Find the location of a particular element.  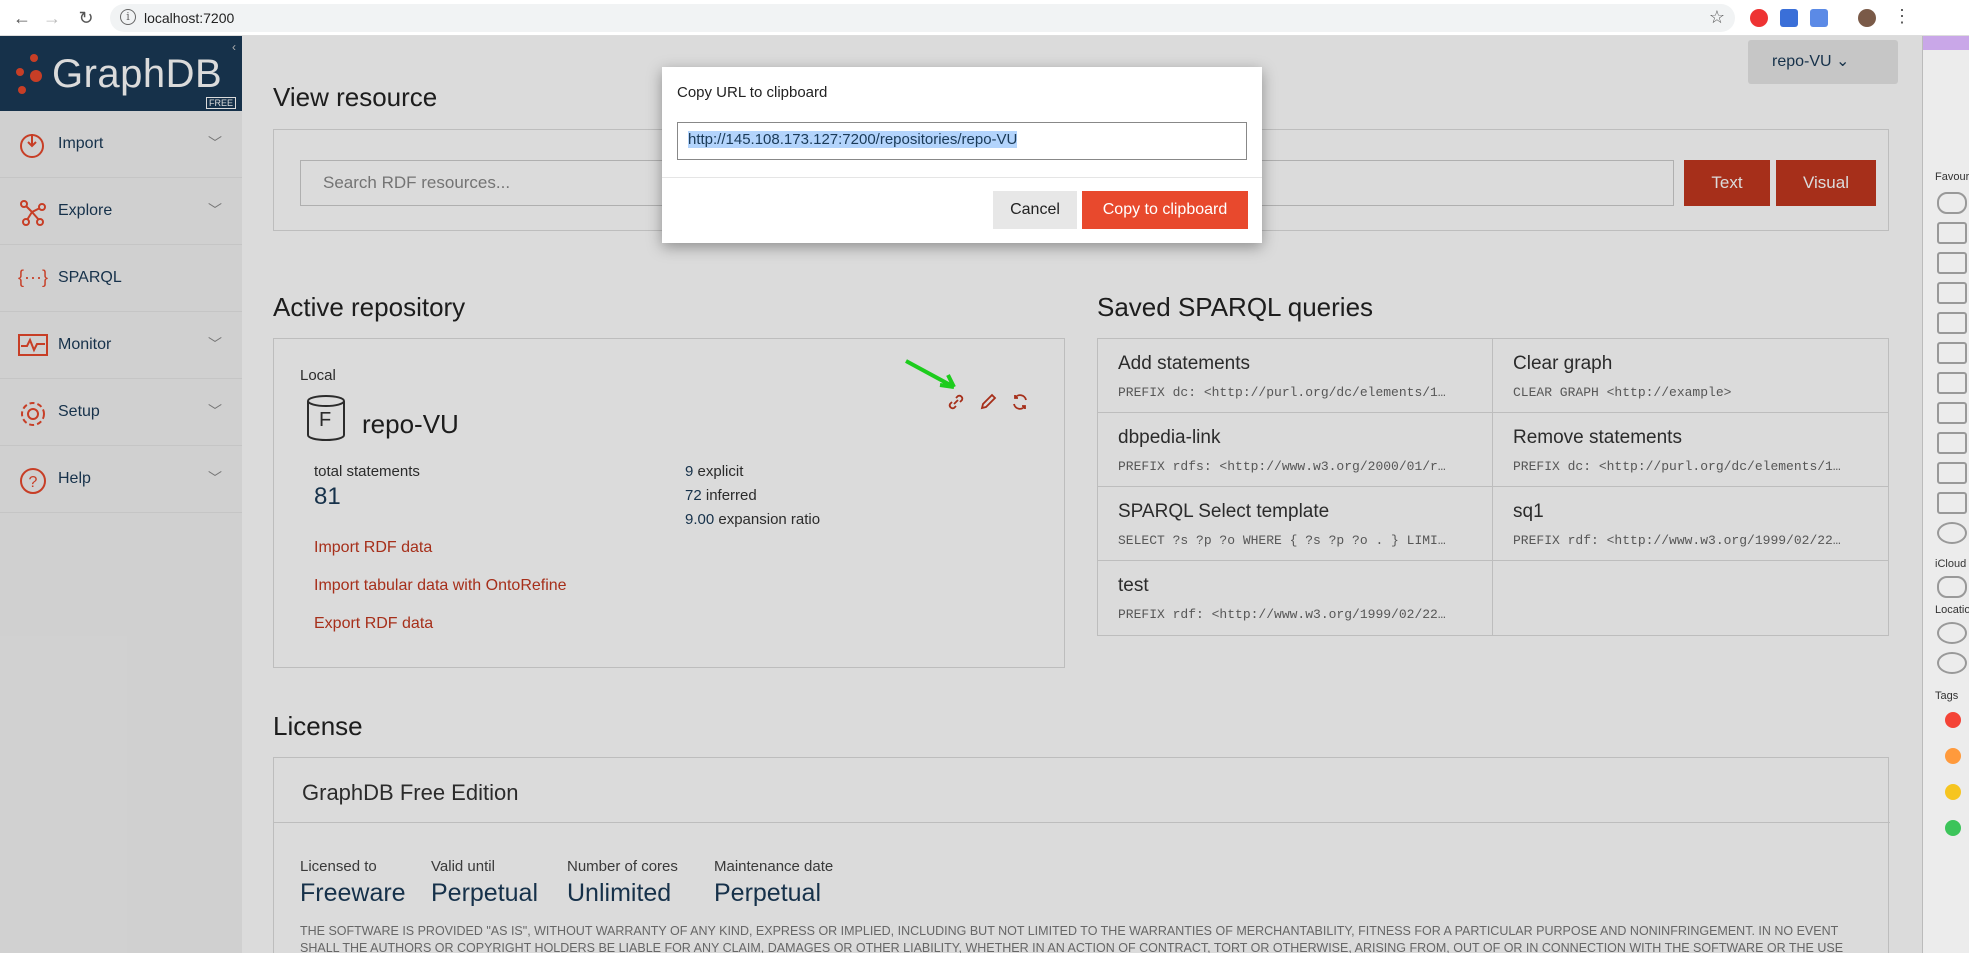

tags-label: Tags is located at coordinates (1947, 696).